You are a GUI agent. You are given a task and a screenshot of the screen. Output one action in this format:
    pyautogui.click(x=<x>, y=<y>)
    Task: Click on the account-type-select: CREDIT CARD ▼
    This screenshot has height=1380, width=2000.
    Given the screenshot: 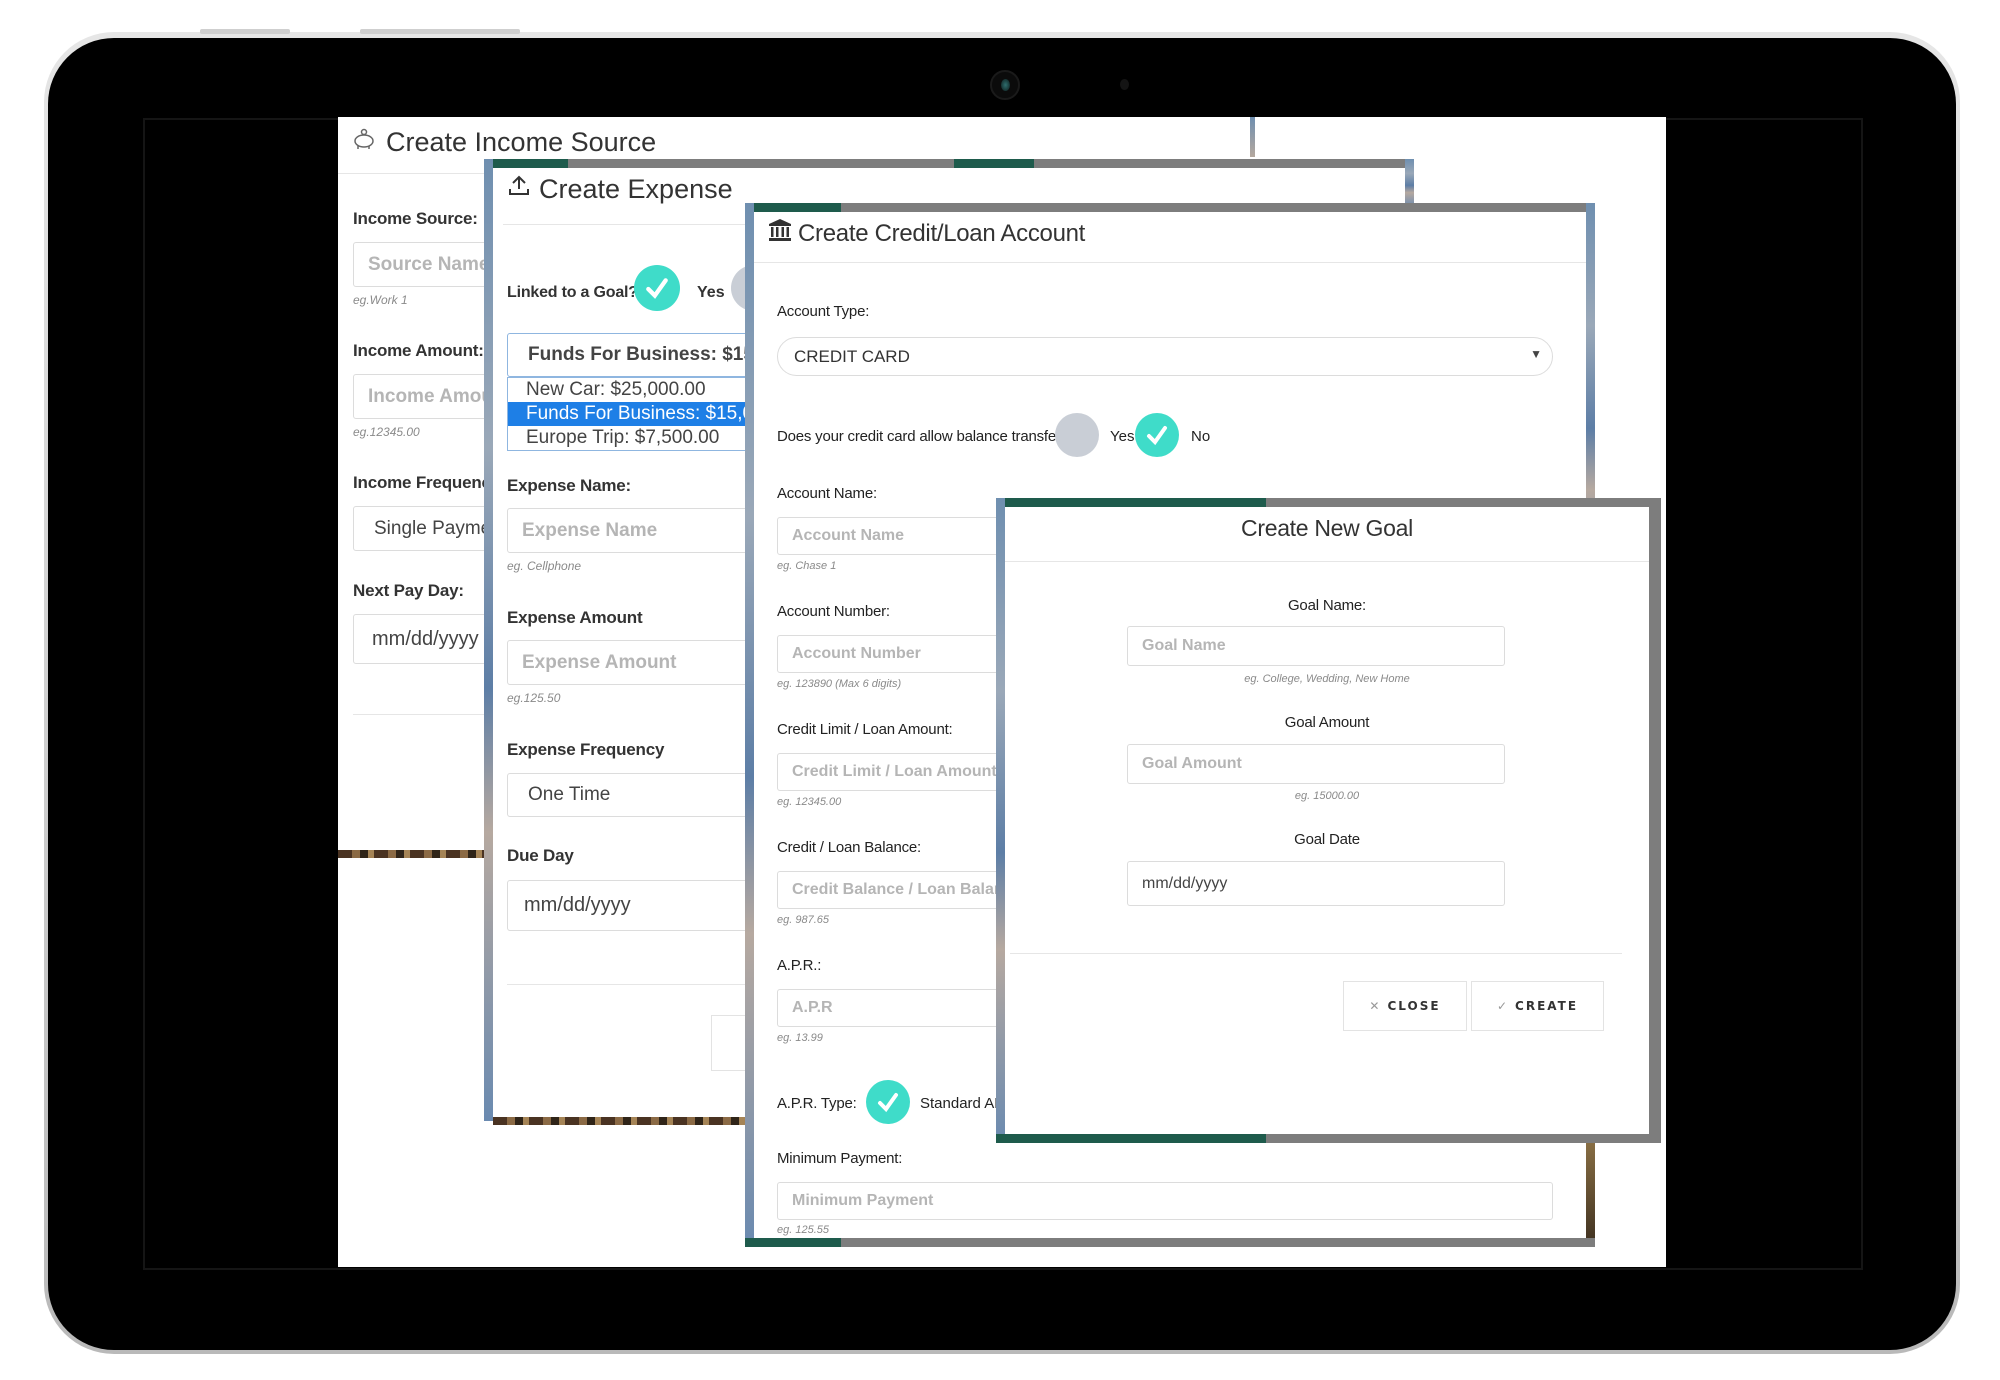 What is the action you would take?
    pyautogui.click(x=1165, y=356)
    